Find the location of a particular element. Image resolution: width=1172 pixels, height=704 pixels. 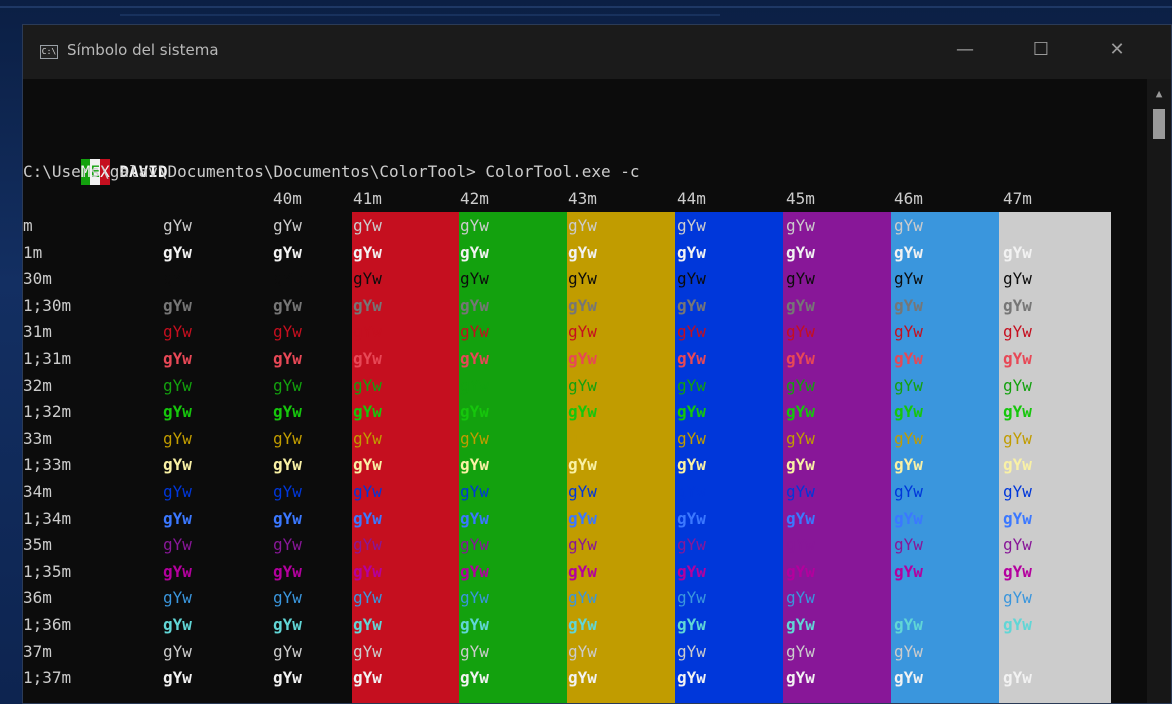

row-label-33m: 33m is located at coordinates (37, 438).